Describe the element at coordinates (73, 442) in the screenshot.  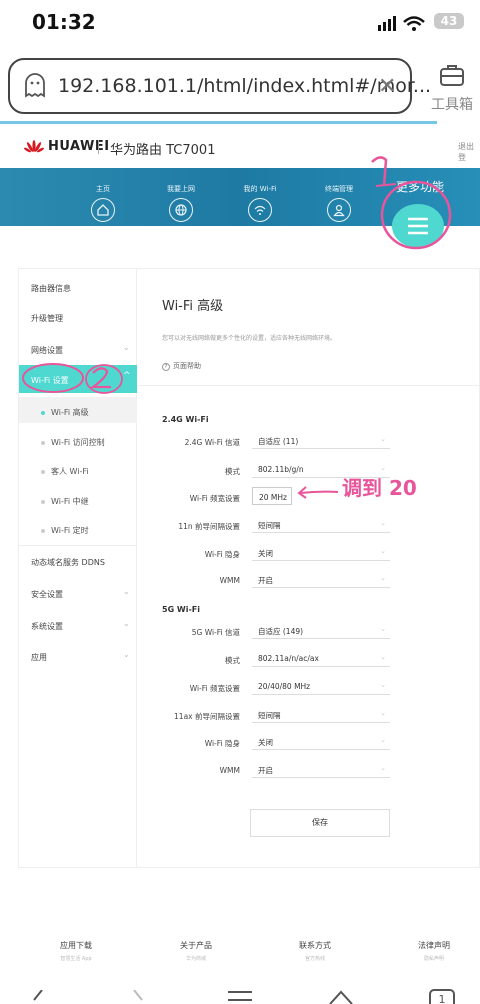
I see `sidebar-subitem-wifi-access: Wi-Fi 访问控制` at that location.